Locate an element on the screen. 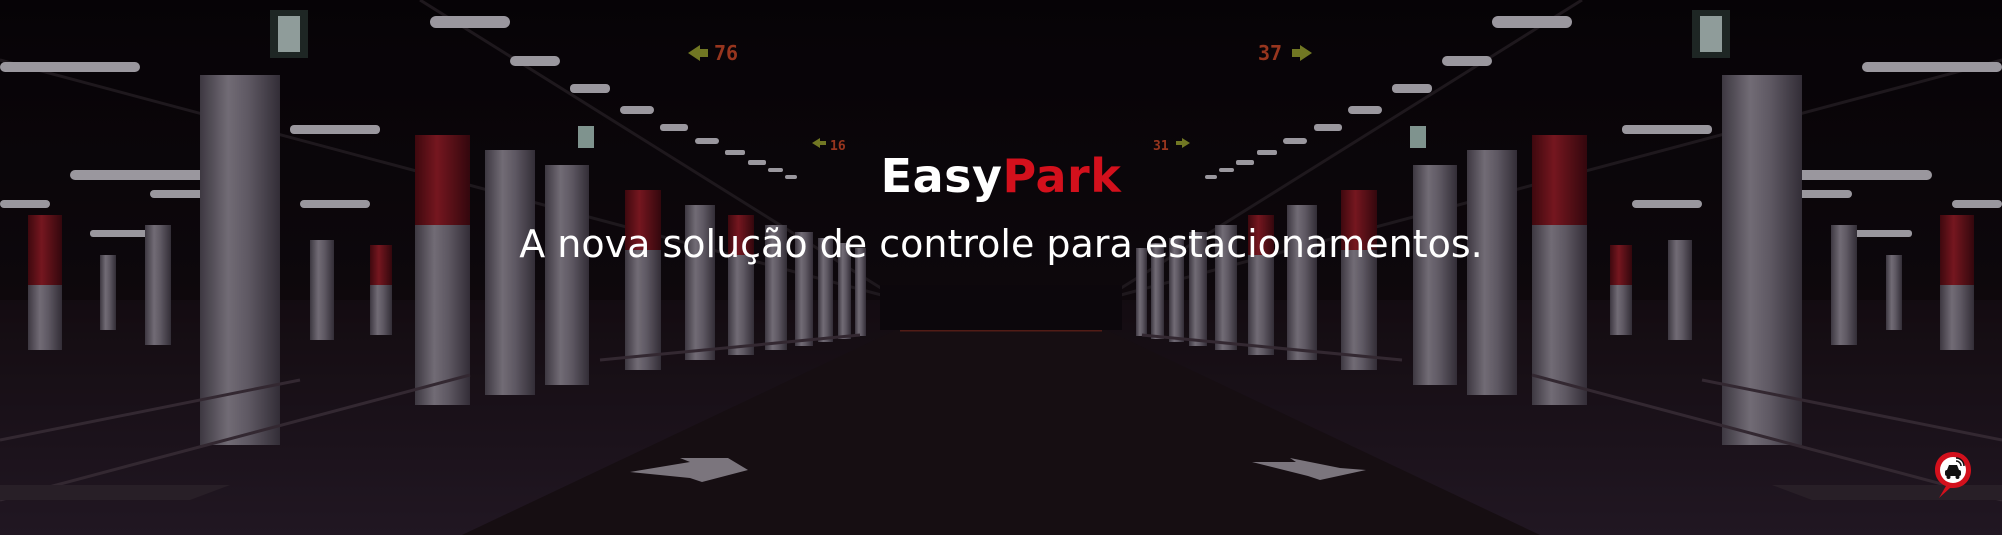 Image resolution: width=2002 pixels, height=537 pixels. brand-name-easy: Easy is located at coordinates (941, 176).